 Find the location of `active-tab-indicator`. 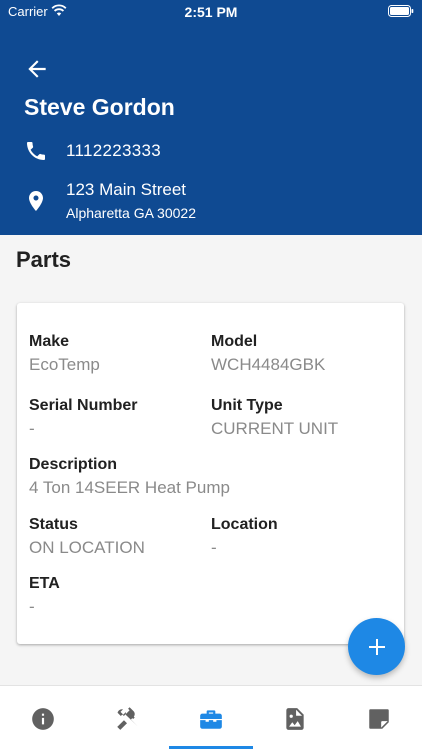

active-tab-indicator is located at coordinates (211, 747).